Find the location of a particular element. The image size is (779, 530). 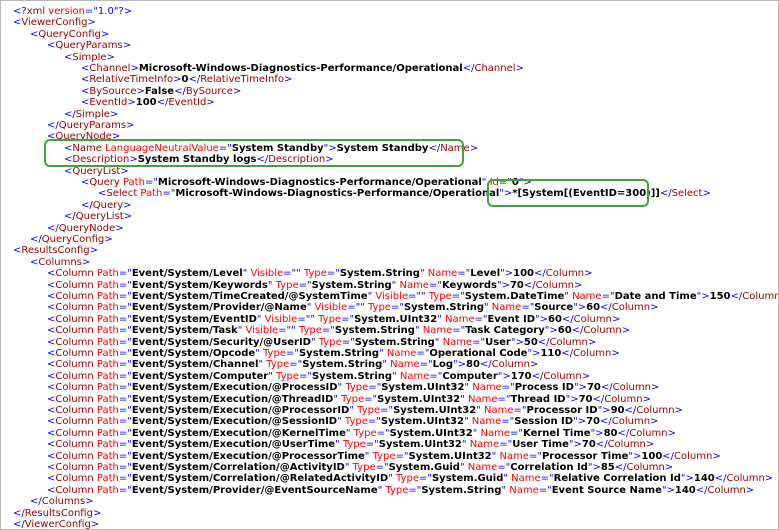

xml-text-content: 100 is located at coordinates (652, 456).